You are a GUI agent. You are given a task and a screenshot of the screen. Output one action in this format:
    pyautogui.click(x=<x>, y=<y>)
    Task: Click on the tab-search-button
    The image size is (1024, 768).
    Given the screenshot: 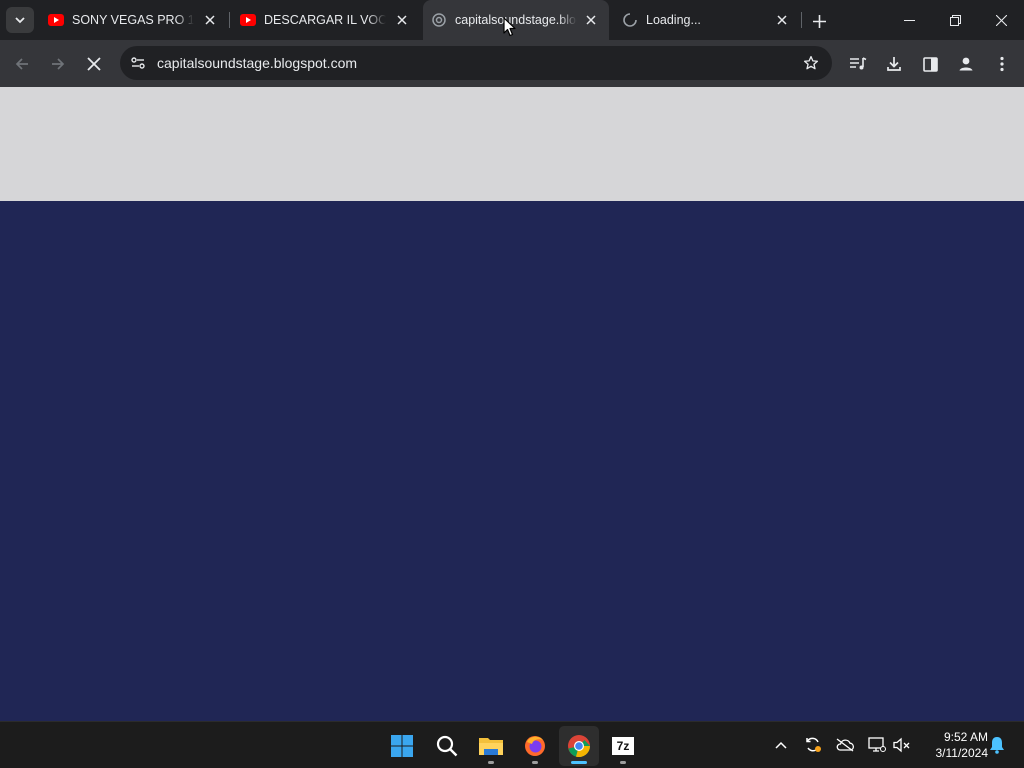 What is the action you would take?
    pyautogui.click(x=20, y=20)
    